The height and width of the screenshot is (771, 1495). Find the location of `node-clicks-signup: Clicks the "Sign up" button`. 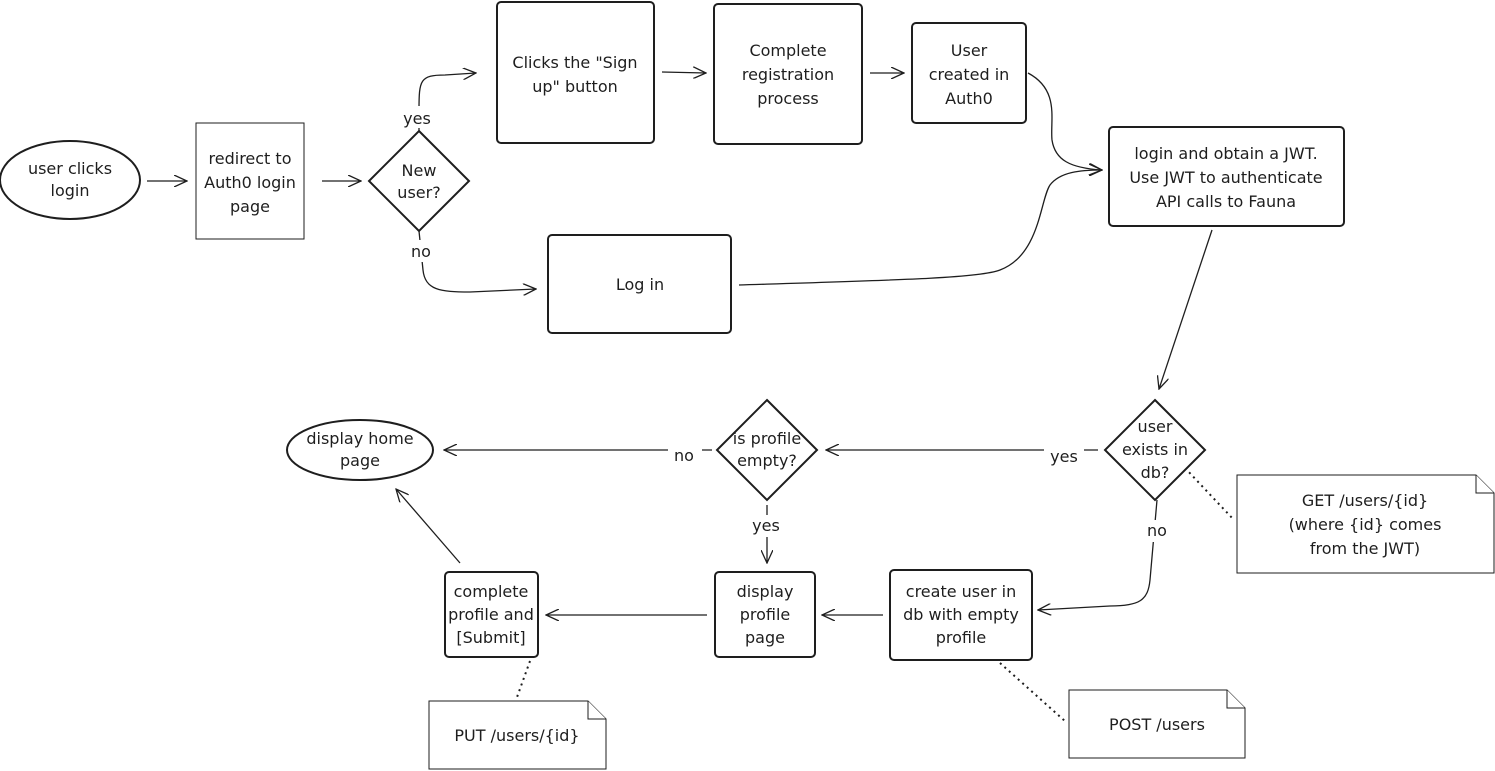

node-clicks-signup: Clicks the "Sign up" button is located at coordinates (575, 72).